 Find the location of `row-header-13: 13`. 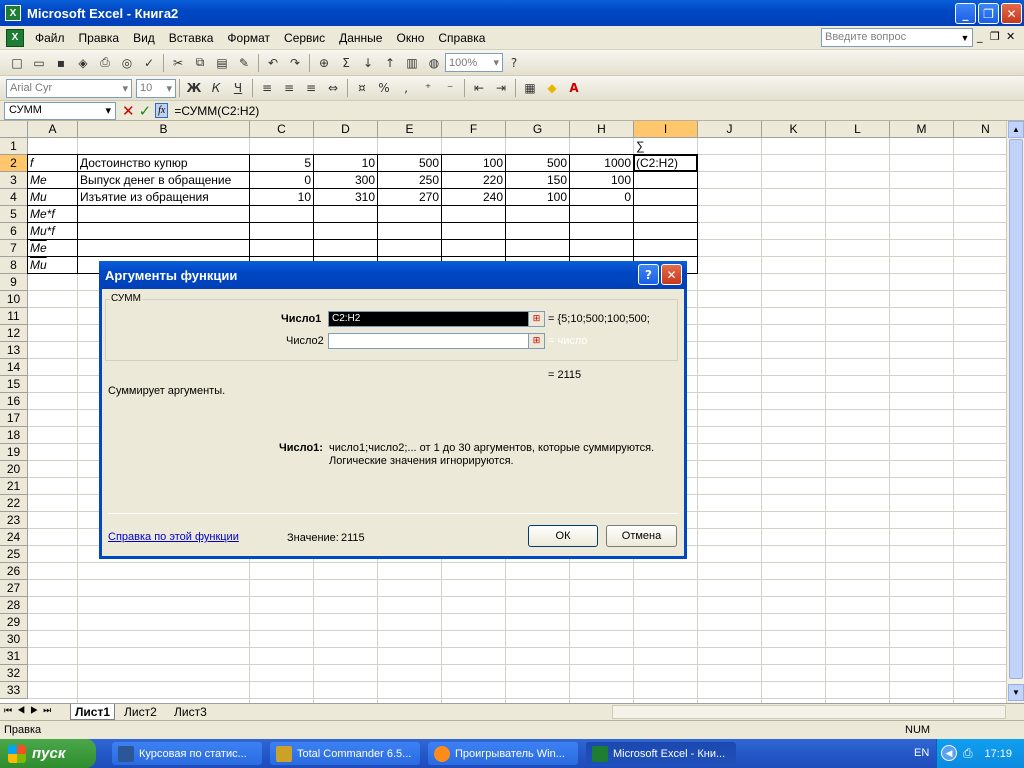

row-header-13: 13 is located at coordinates (14, 350).